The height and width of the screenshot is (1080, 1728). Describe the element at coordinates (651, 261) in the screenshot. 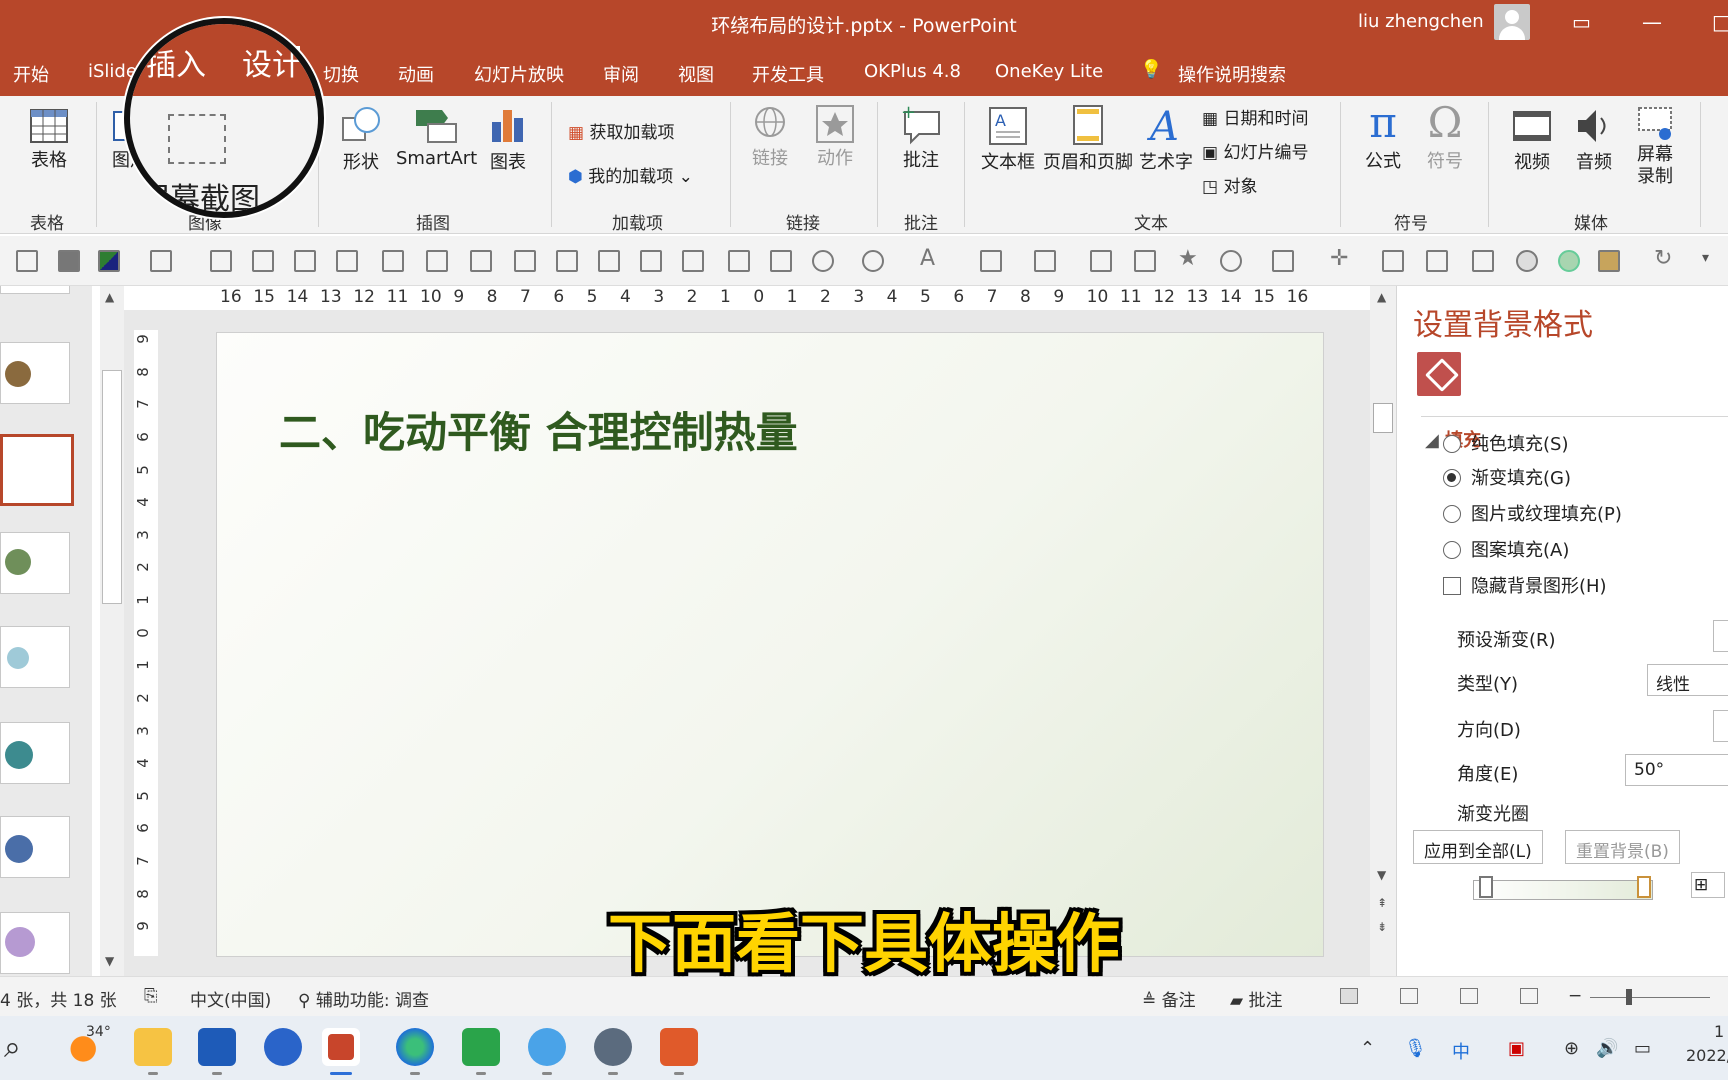

I see `distribute-v-icon` at that location.